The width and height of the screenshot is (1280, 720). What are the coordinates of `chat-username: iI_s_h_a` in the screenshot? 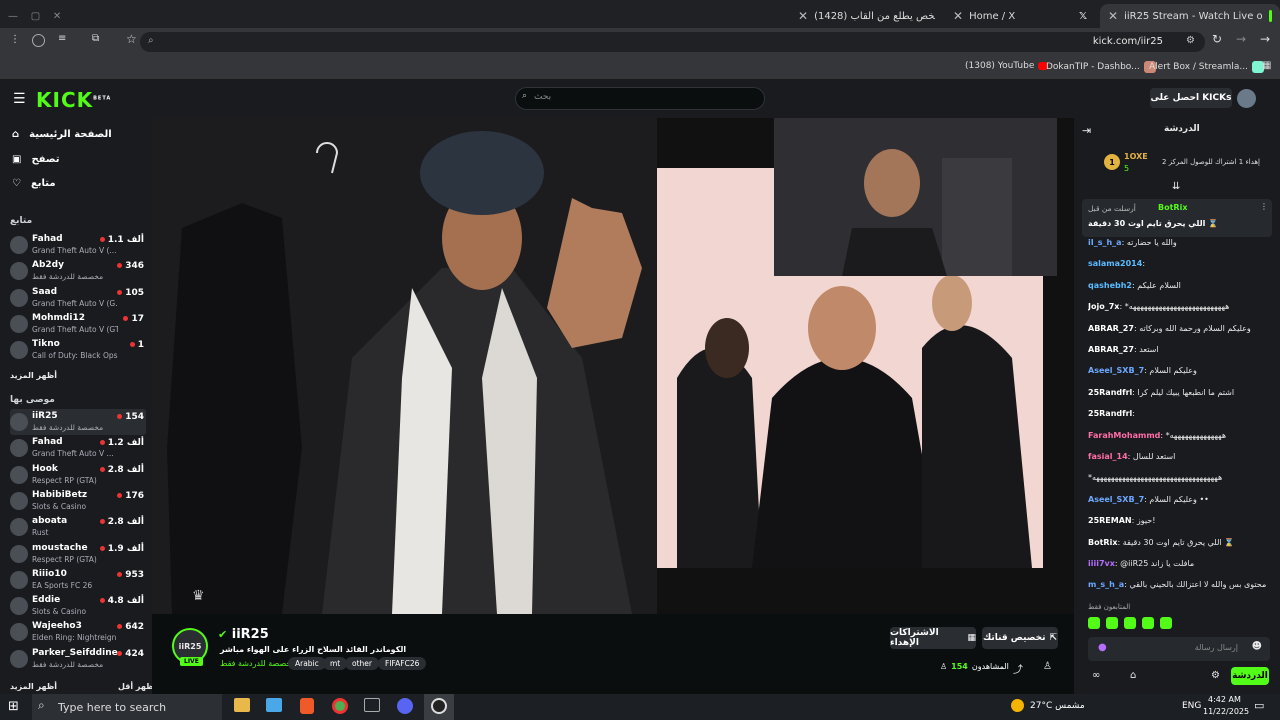 It's located at (1105, 242).